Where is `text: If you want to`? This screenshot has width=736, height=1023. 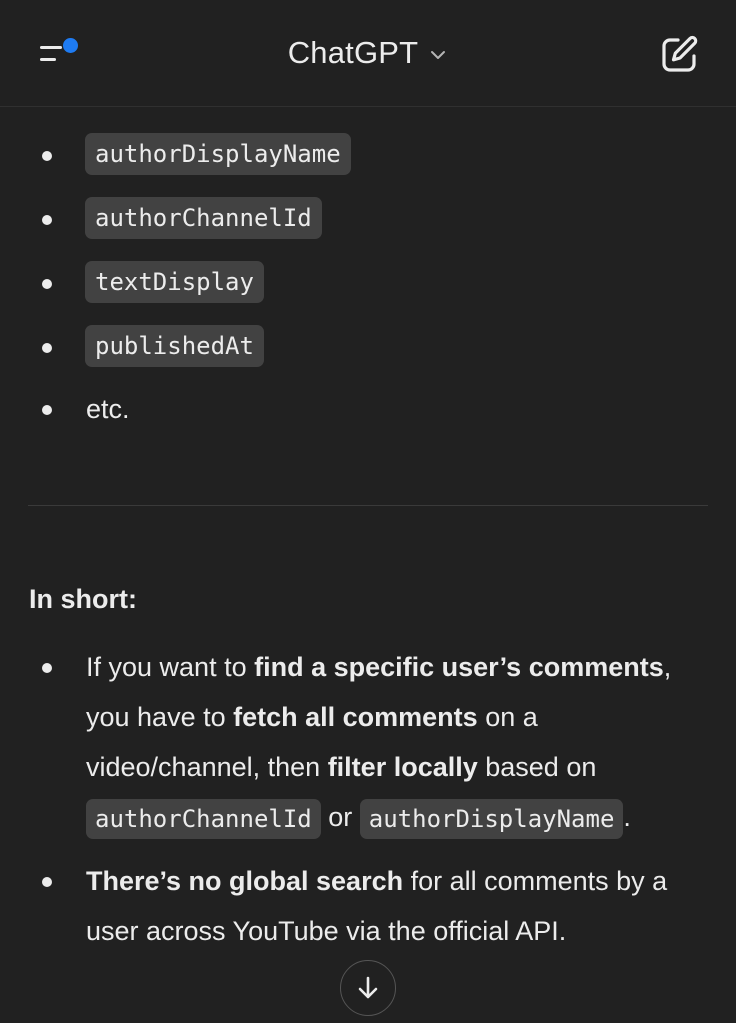 text: If you want to is located at coordinates (170, 667).